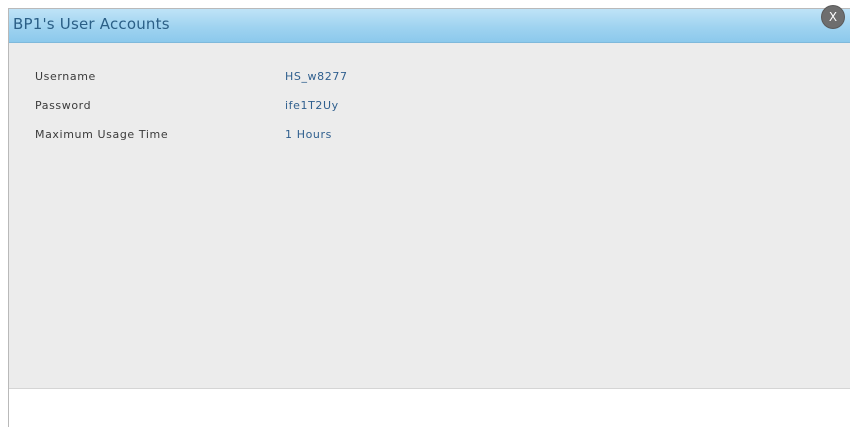 Image resolution: width=850 pixels, height=427 pixels. Describe the element at coordinates (63, 105) in the screenshot. I see `password-label: Password` at that location.